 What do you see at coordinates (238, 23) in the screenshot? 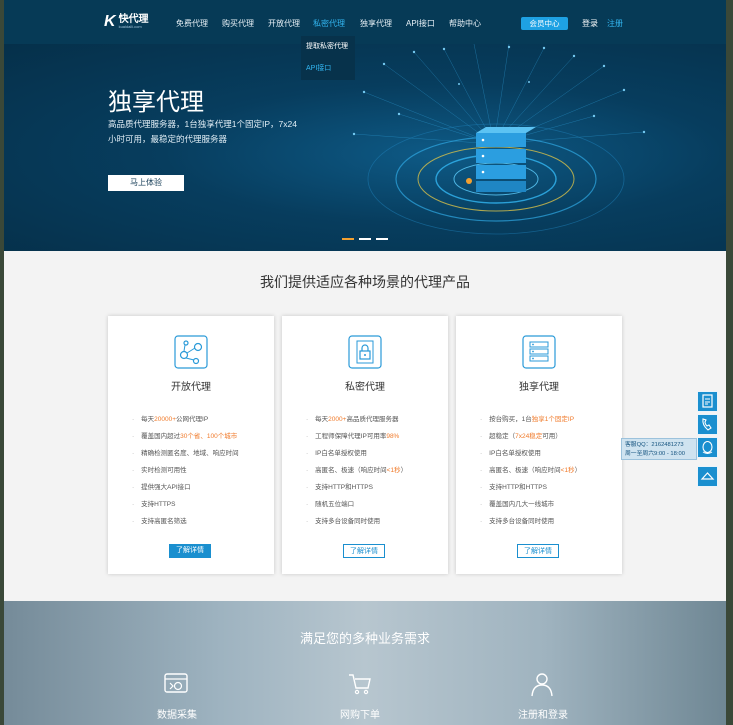
I see `nav-buy-proxy: 购买代理` at bounding box center [238, 23].